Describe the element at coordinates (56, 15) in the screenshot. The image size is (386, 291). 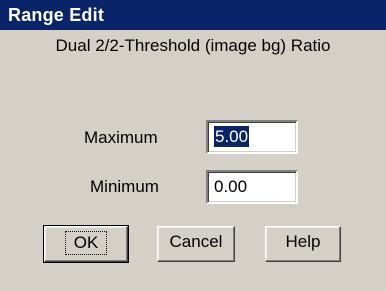
I see `window-title: Range Edit` at that location.